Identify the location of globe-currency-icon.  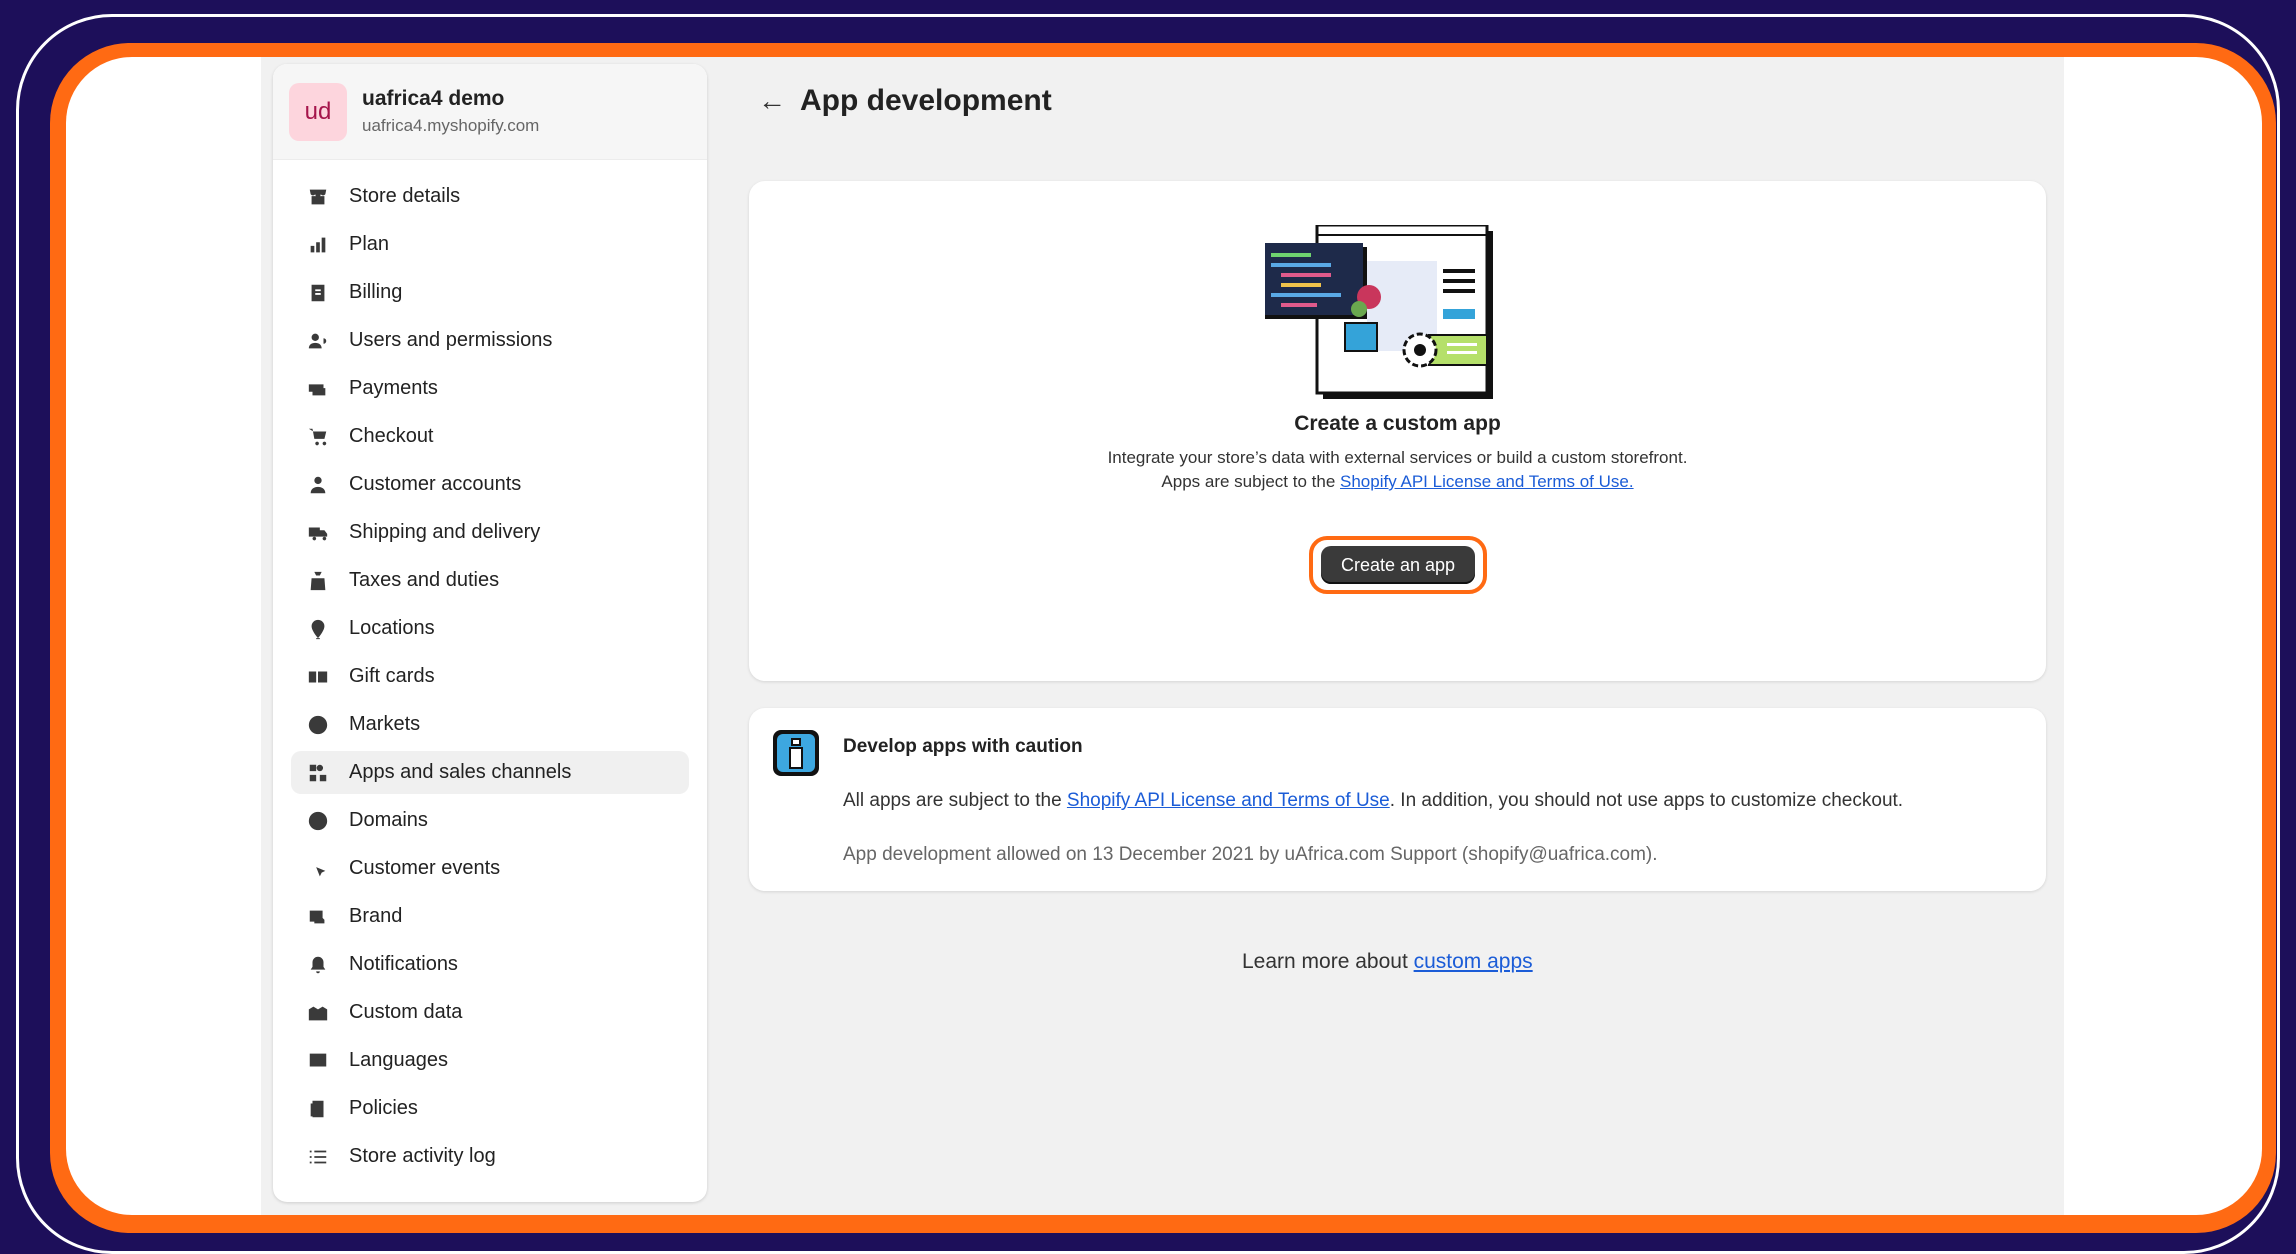
(318, 725).